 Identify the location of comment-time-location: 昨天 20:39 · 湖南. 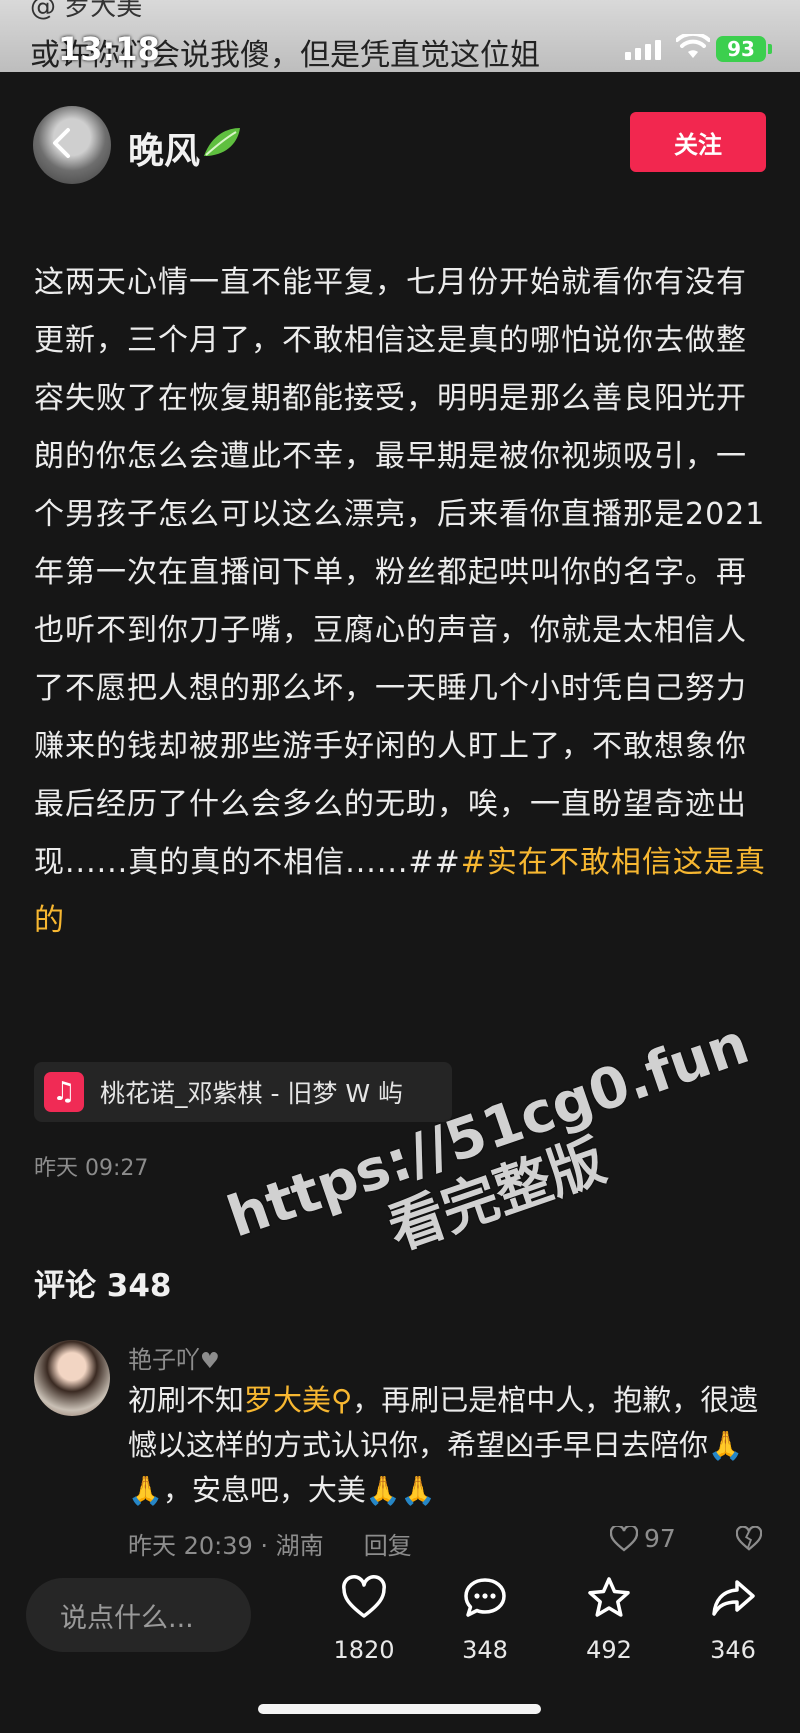
(226, 1546).